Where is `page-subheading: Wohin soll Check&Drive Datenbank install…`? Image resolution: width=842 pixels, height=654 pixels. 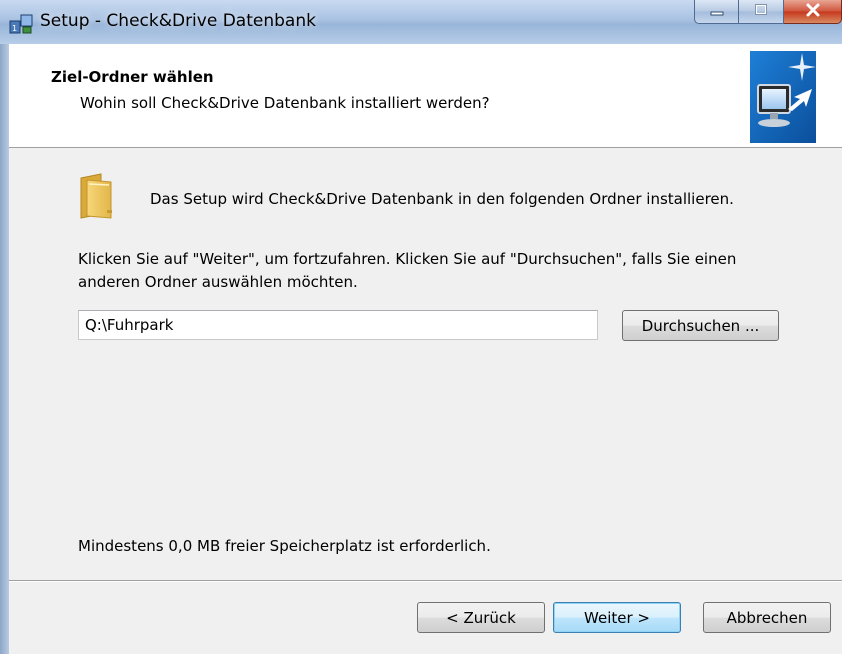
page-subheading: Wohin soll Check&Drive Datenbank install… is located at coordinates (285, 103).